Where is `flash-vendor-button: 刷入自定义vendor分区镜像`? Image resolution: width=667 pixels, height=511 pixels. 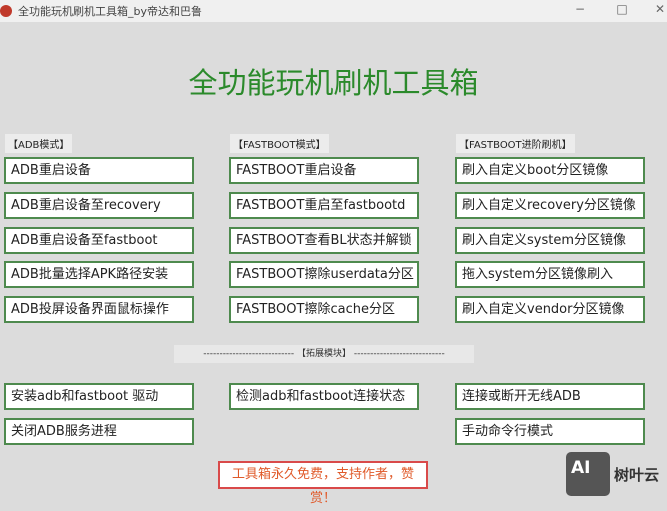 flash-vendor-button: 刷入自定义vendor分区镜像 is located at coordinates (550, 309).